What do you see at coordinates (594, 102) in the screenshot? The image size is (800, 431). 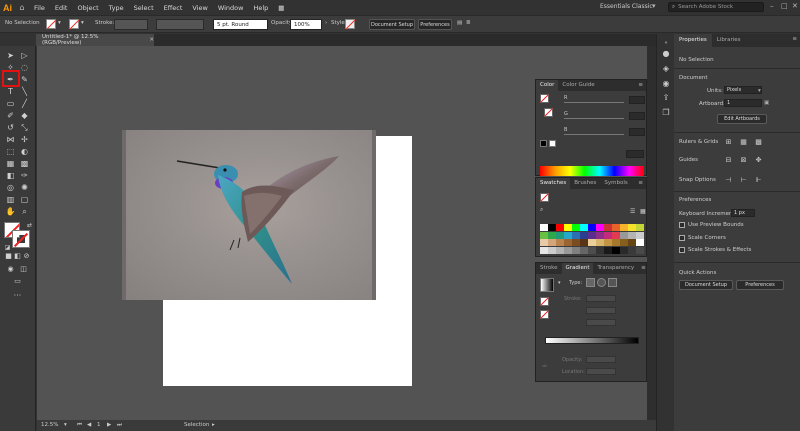 I see `channel-r-slider` at bounding box center [594, 102].